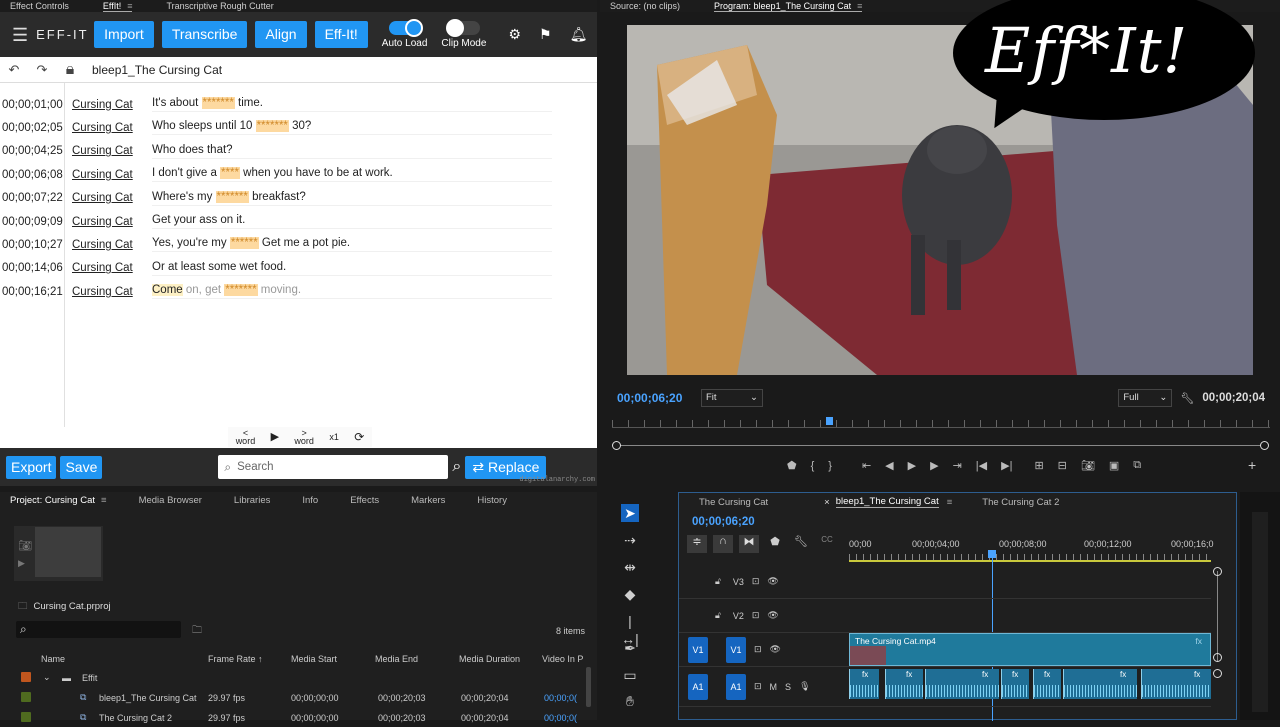 The image size is (1280, 727). I want to click on scroll-handle-left, so click(616, 445).